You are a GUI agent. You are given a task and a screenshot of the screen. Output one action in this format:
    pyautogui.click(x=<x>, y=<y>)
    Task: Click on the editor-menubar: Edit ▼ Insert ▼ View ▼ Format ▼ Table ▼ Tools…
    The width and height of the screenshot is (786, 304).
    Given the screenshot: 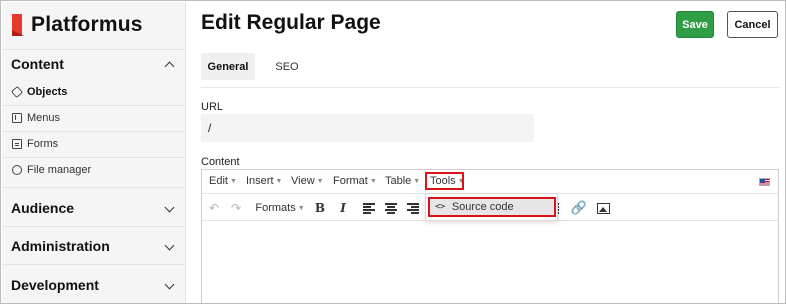 What is the action you would take?
    pyautogui.click(x=490, y=182)
    